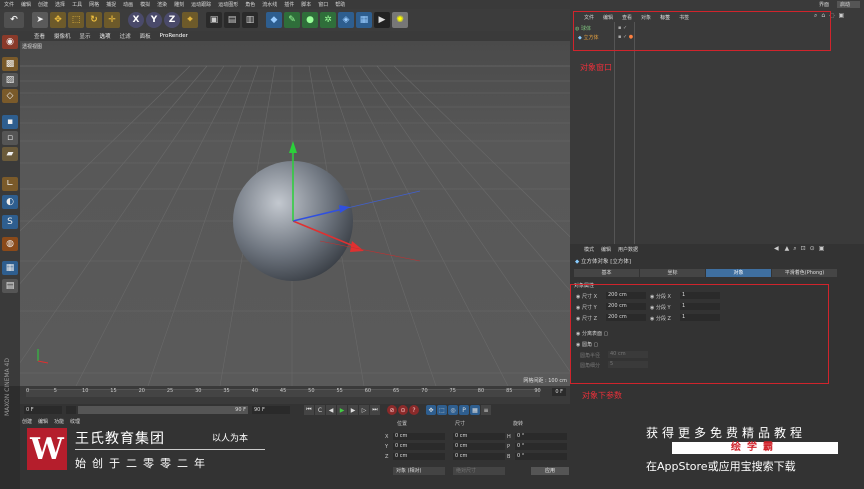 Image resolution: width=864 pixels, height=489 pixels. I want to click on preview-range-slider: 90 F, so click(163, 410).